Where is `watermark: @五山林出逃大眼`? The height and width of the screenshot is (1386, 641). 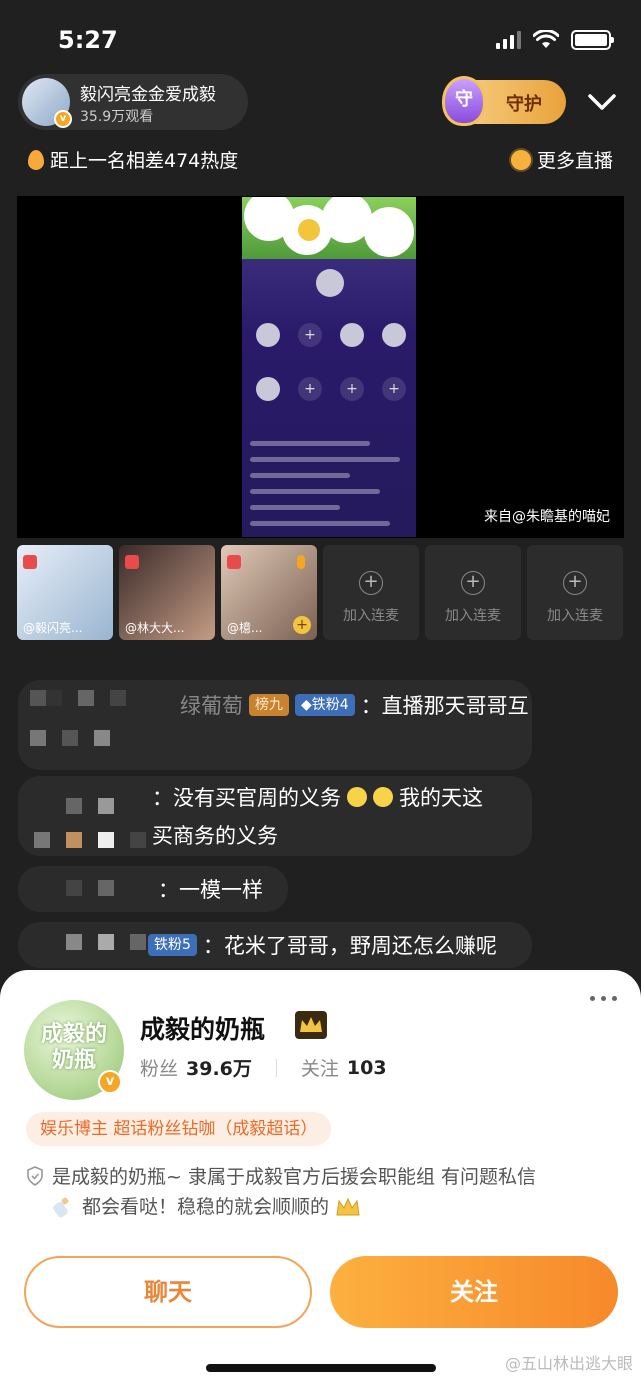 watermark: @五山林出逃大眼 is located at coordinates (568, 1363).